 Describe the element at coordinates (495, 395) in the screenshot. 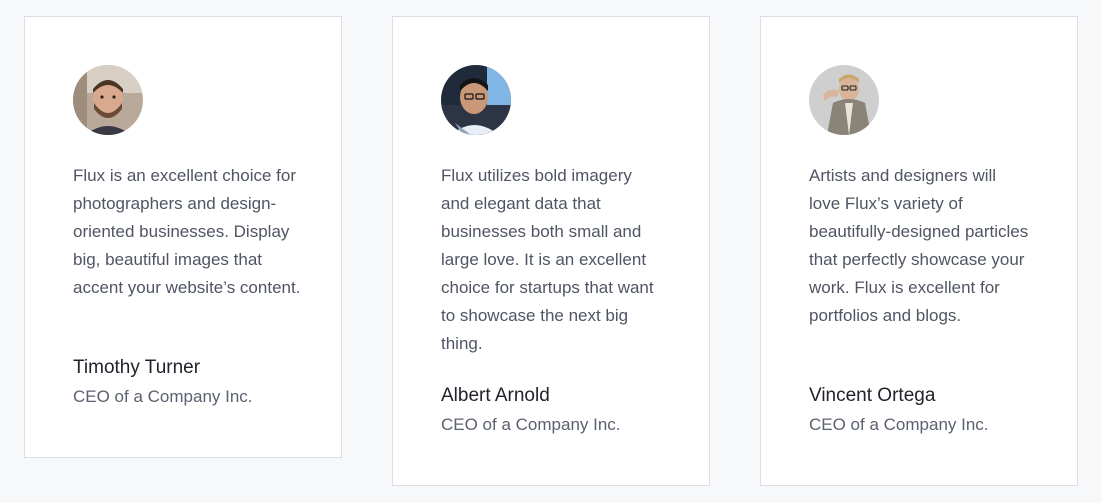

I see `testimonial-author-name: Albert Arnold` at that location.